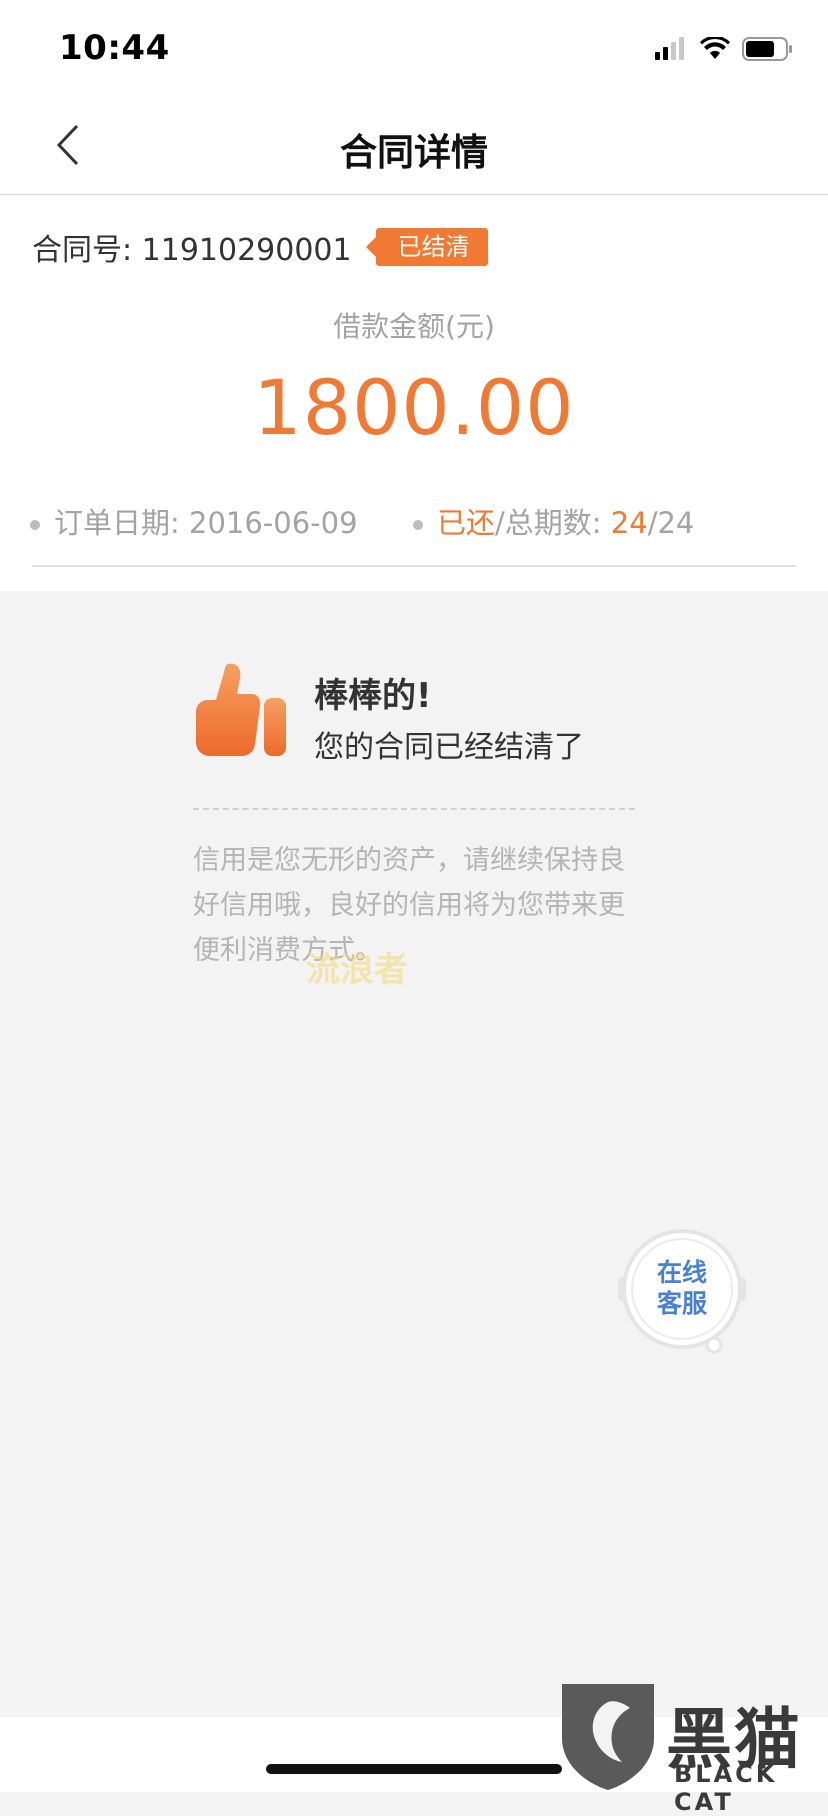 The image size is (828, 1816). Describe the element at coordinates (608, 1737) in the screenshot. I see `black-cat-shield-icon` at that location.